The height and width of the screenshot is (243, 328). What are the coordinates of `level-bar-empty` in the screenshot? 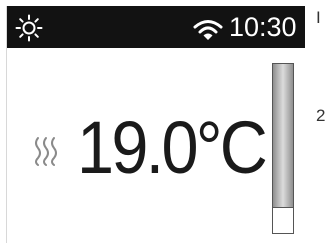 It's located at (283, 220).